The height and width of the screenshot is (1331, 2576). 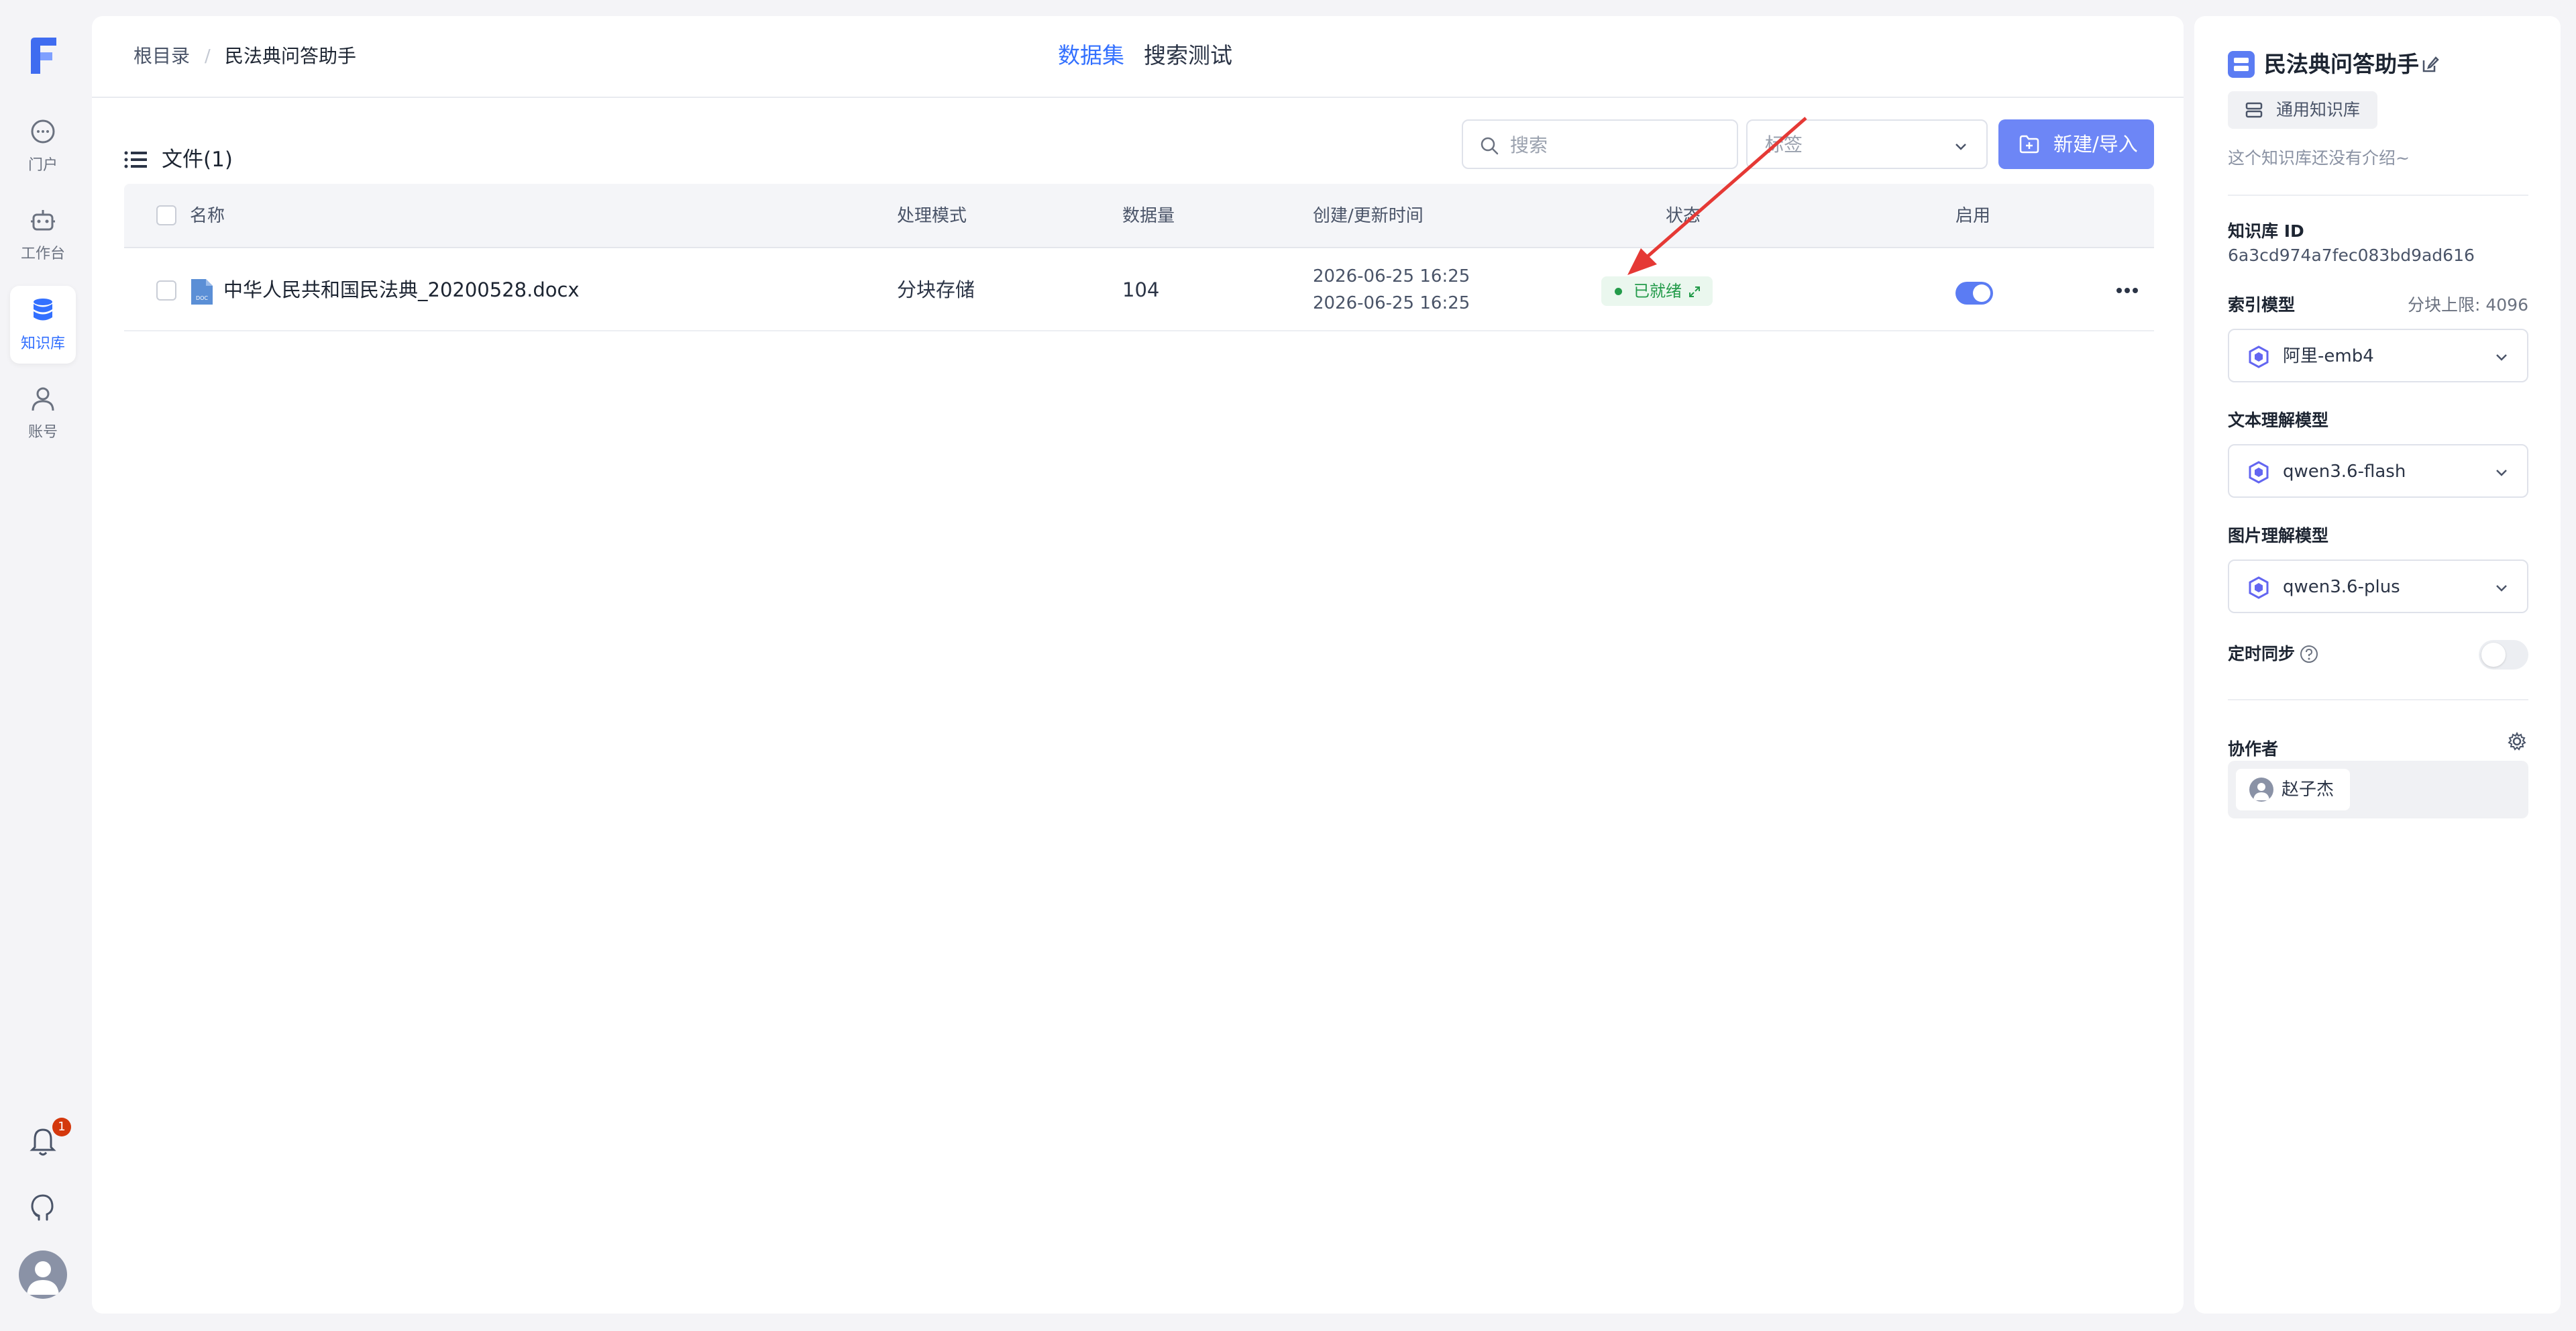 I want to click on list-icon, so click(x=135, y=159).